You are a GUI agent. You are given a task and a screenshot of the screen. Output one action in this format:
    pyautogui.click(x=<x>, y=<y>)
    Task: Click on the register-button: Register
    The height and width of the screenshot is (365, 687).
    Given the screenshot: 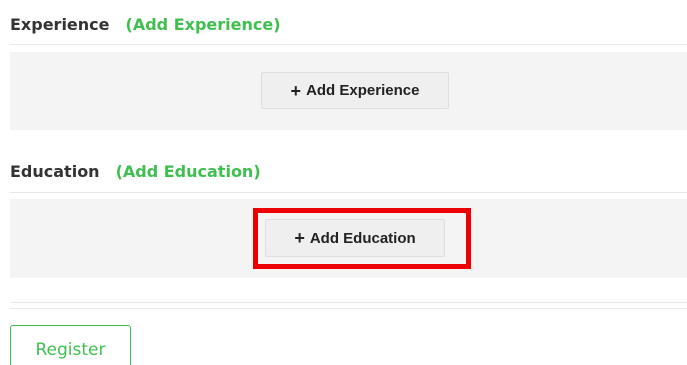 What is the action you would take?
    pyautogui.click(x=70, y=345)
    